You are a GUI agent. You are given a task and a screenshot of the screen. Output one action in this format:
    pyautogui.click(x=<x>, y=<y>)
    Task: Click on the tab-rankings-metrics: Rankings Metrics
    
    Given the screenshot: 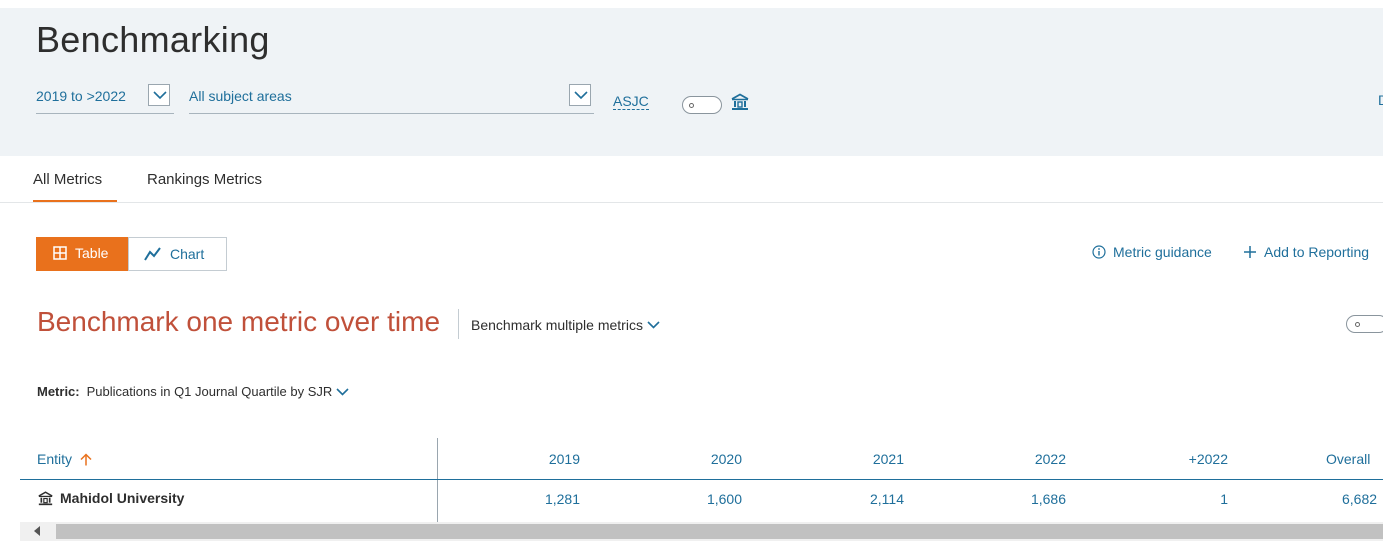 What is the action you would take?
    pyautogui.click(x=204, y=179)
    